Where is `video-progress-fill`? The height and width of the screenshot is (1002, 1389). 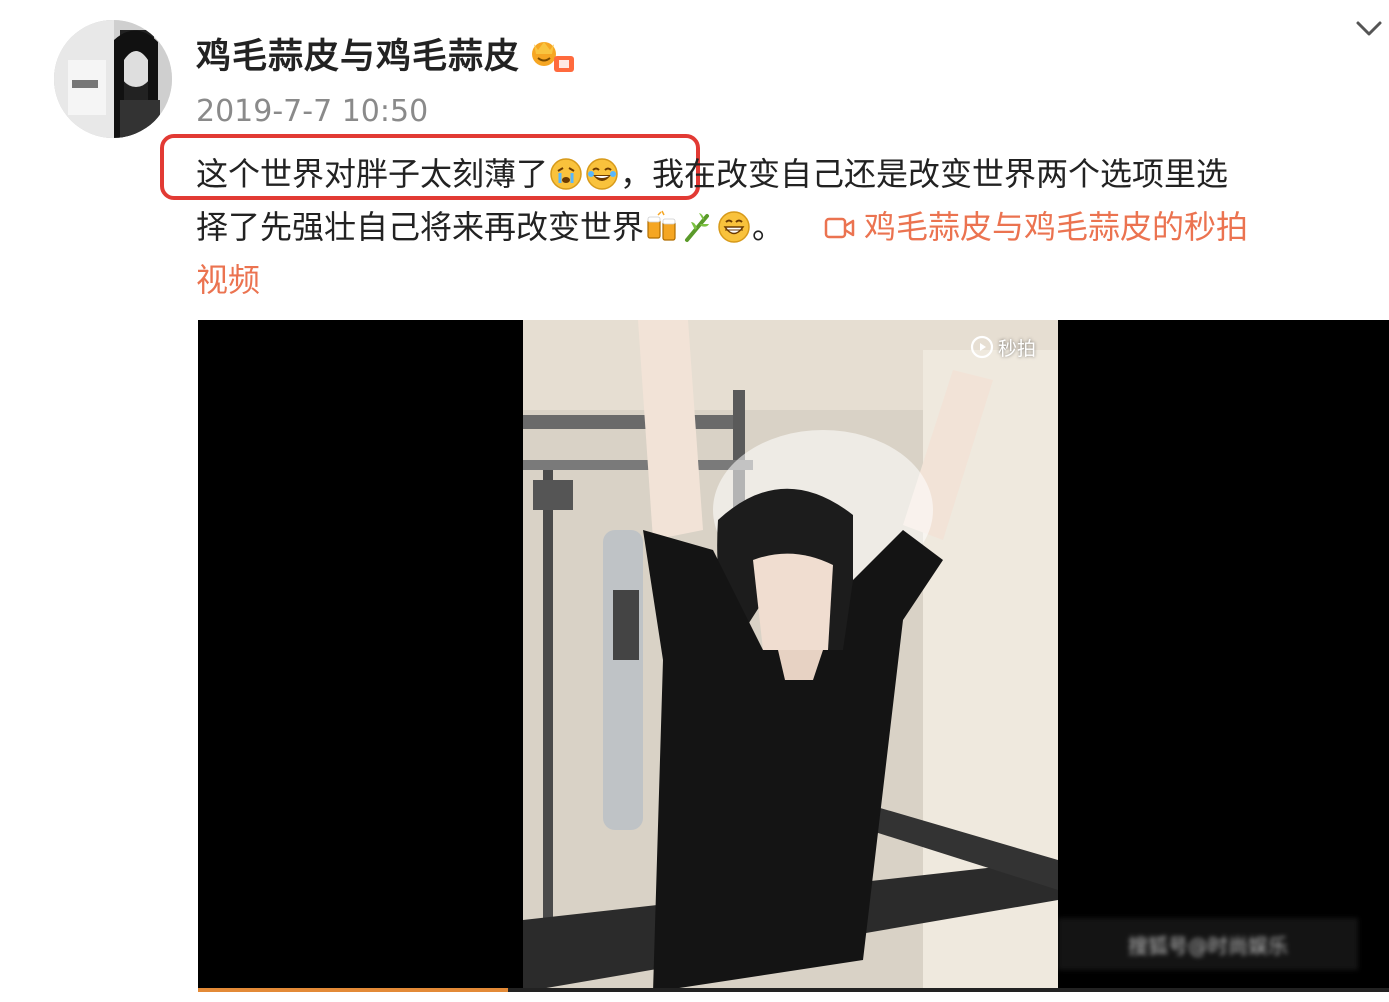
video-progress-fill is located at coordinates (353, 990).